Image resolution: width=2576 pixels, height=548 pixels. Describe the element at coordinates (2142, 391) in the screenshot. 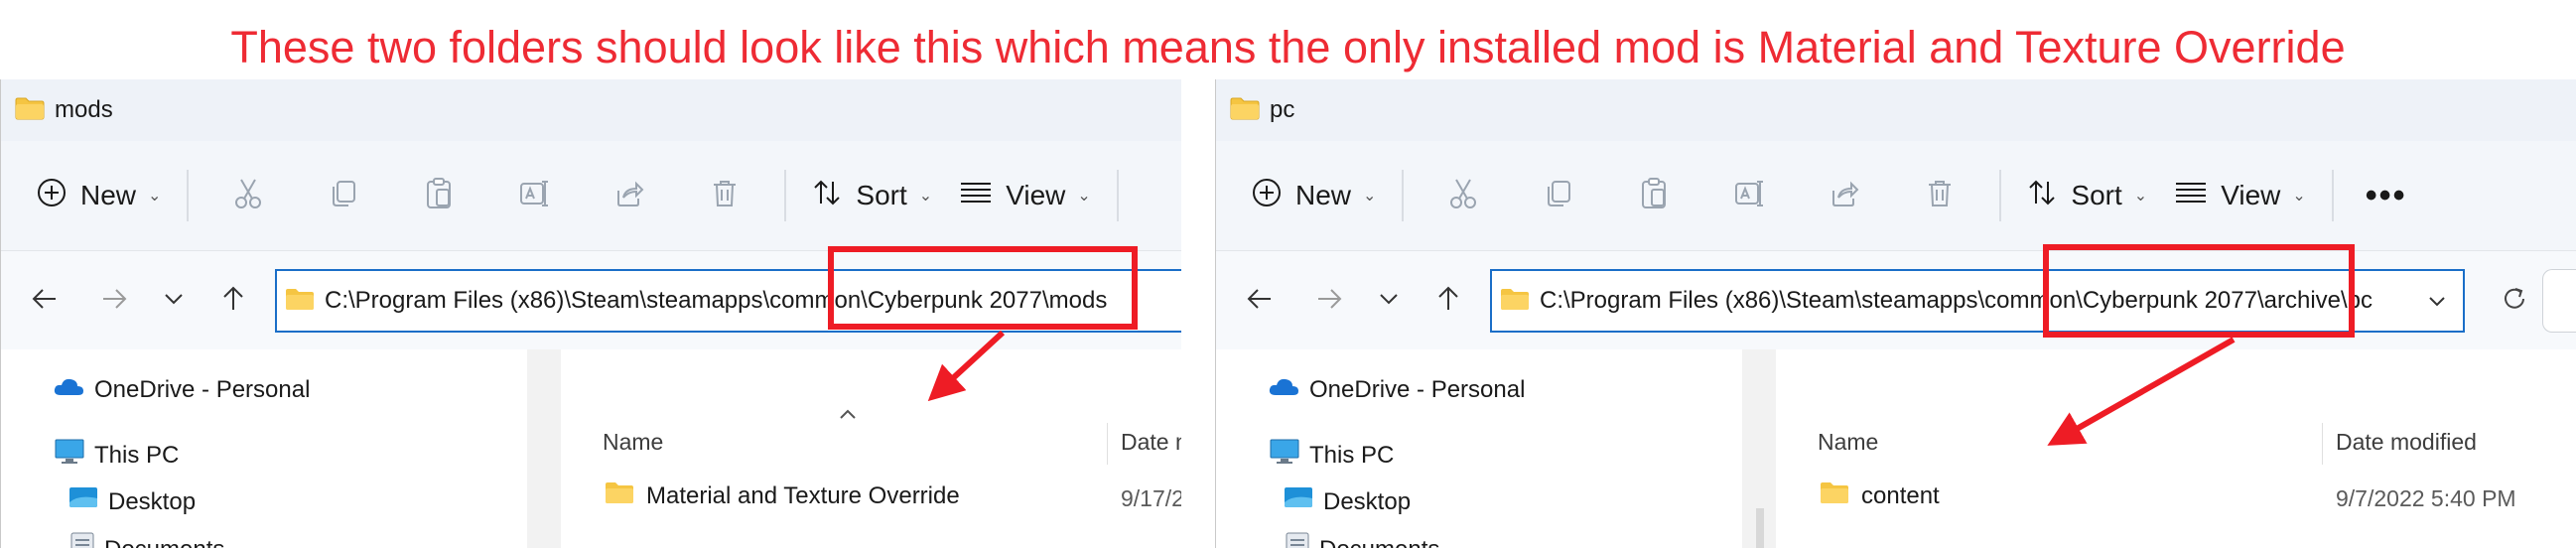

I see `arrow-to-content-folder` at that location.